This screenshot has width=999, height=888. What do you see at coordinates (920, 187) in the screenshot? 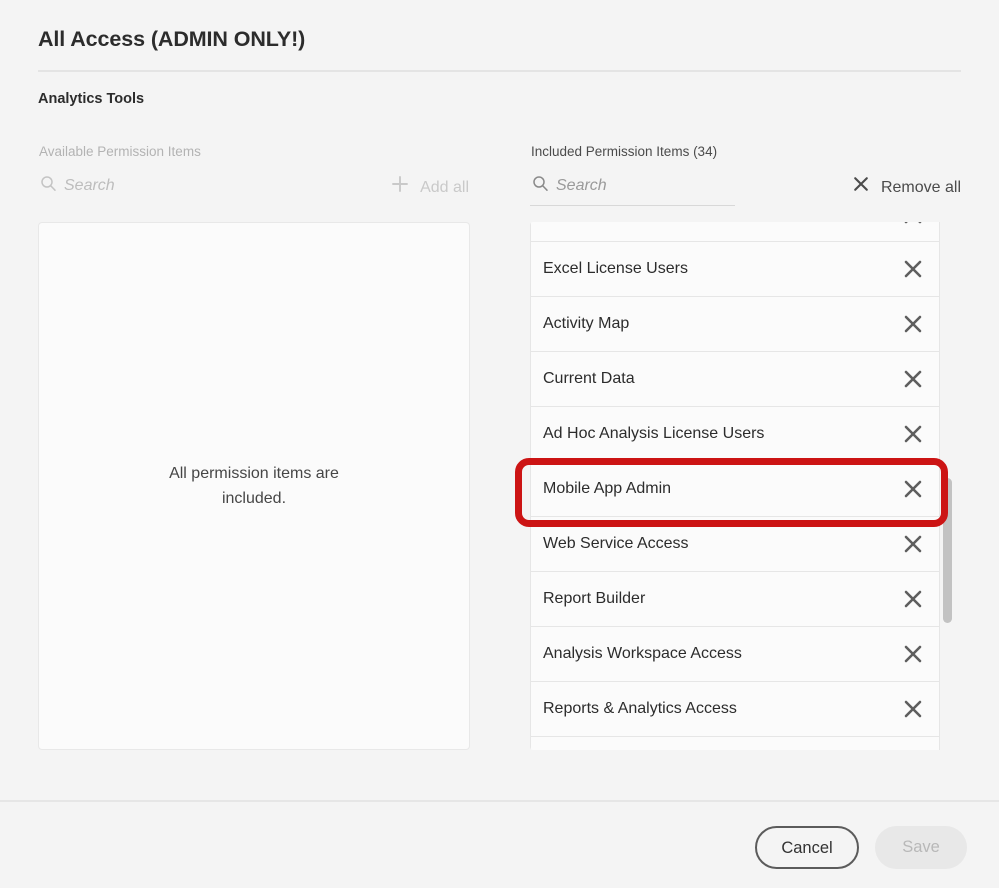
I see `remove-all-label: Remove all` at bounding box center [920, 187].